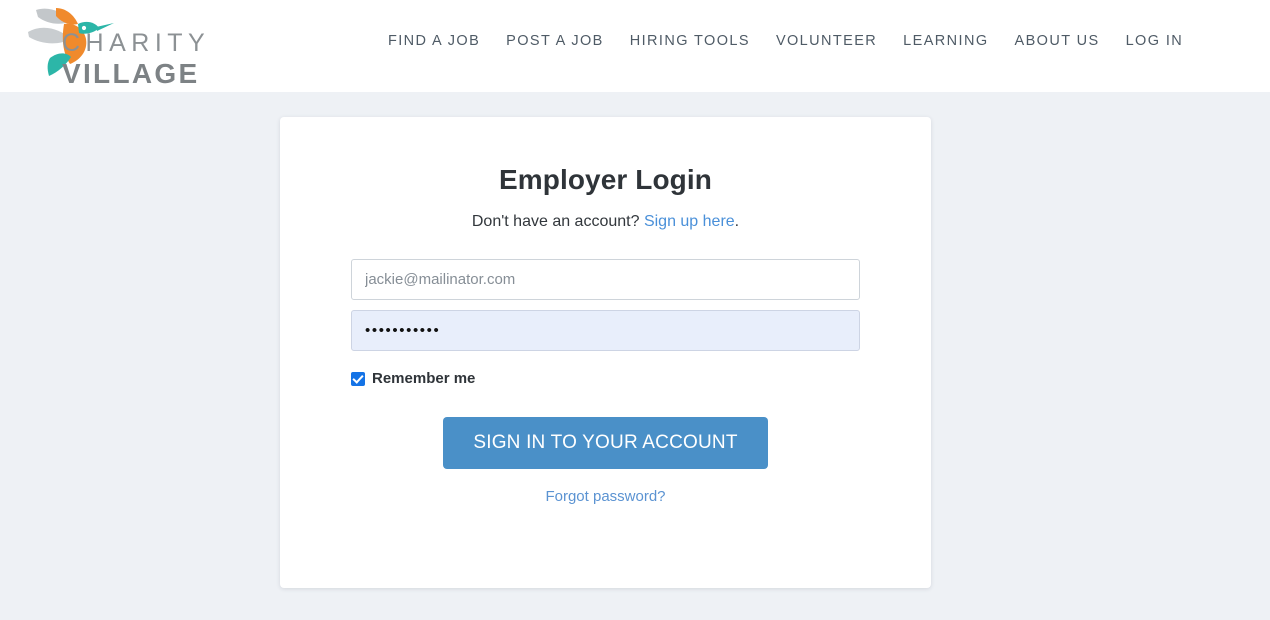  What do you see at coordinates (131, 73) in the screenshot?
I see `logo-line-village: VILLAGE` at bounding box center [131, 73].